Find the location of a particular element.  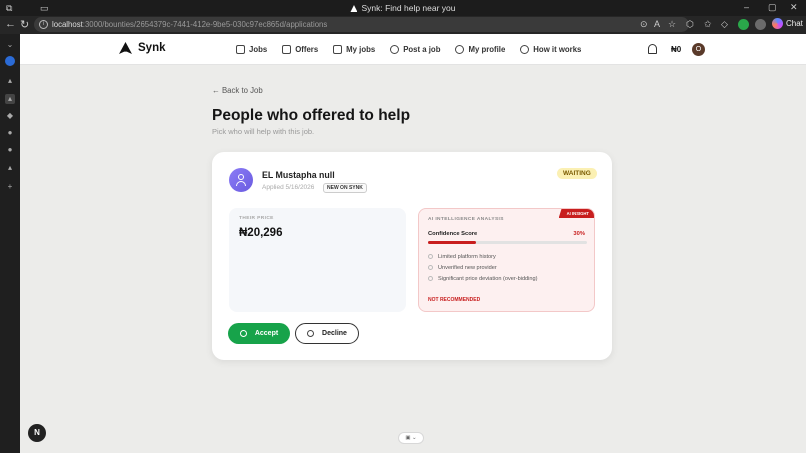

github-icon: ● is located at coordinates (10, 133).